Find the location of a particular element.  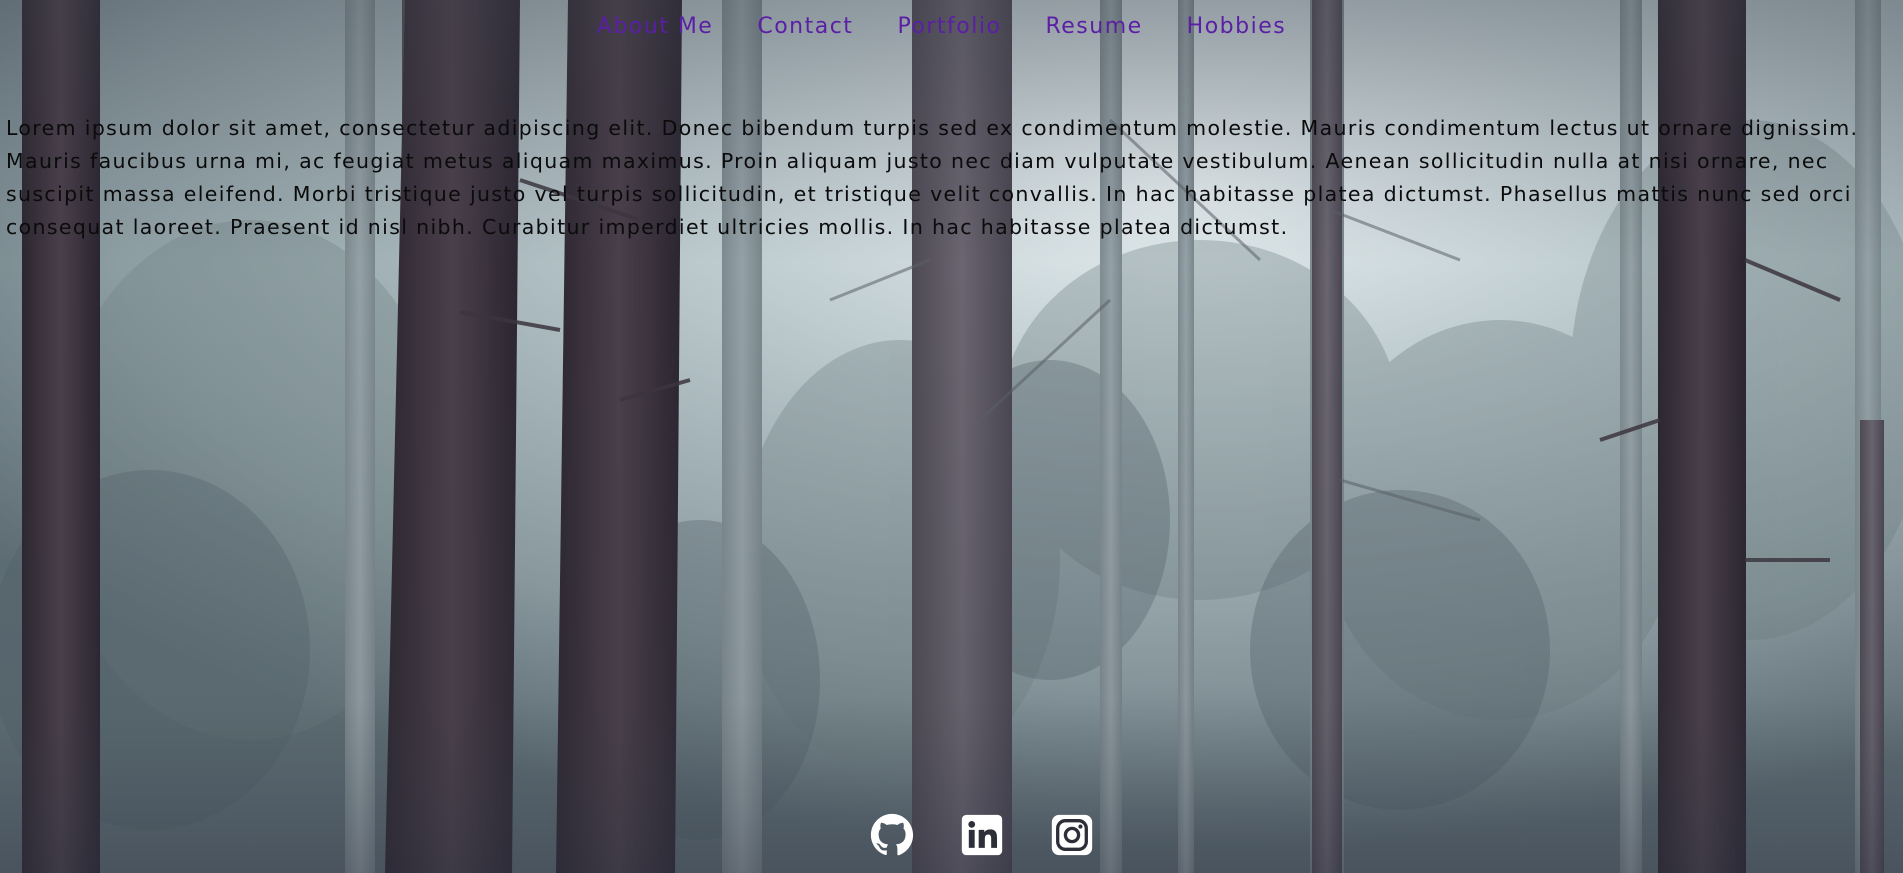

github-link is located at coordinates (892, 835).